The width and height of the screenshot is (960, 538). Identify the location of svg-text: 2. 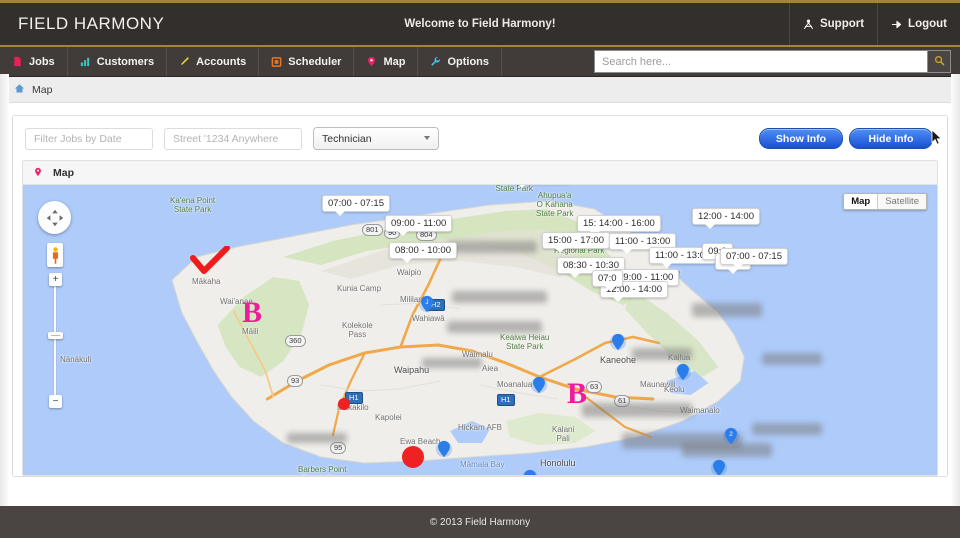
(731, 434).